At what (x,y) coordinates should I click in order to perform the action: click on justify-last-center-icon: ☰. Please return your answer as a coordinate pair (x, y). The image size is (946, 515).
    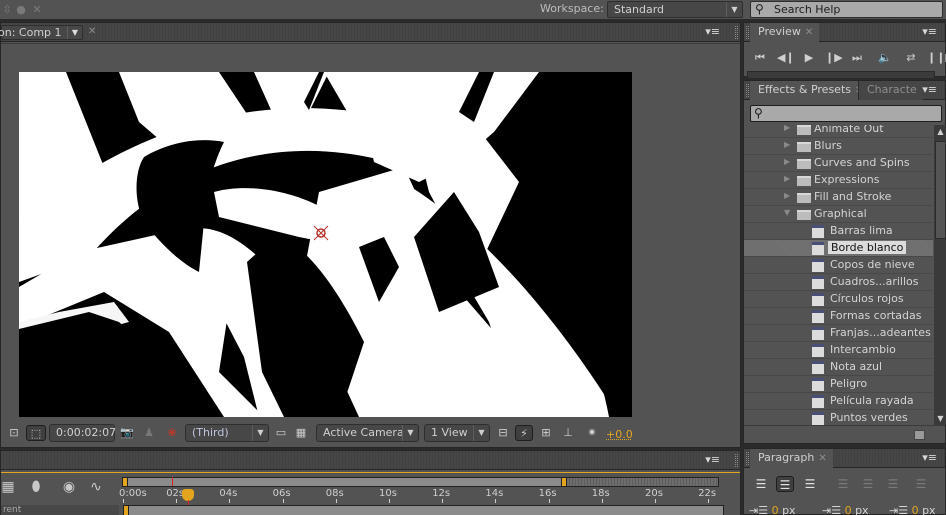
    Looking at the image, I should click on (868, 484).